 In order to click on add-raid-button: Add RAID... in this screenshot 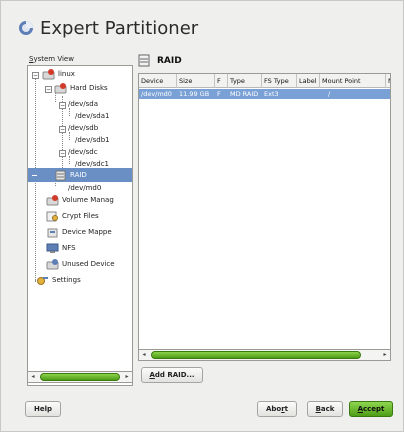, I will do `click(172, 375)`.